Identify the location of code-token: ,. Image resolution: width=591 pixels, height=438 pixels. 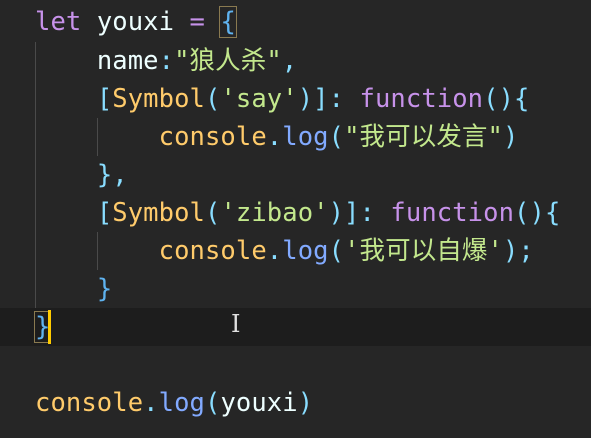
(289, 61).